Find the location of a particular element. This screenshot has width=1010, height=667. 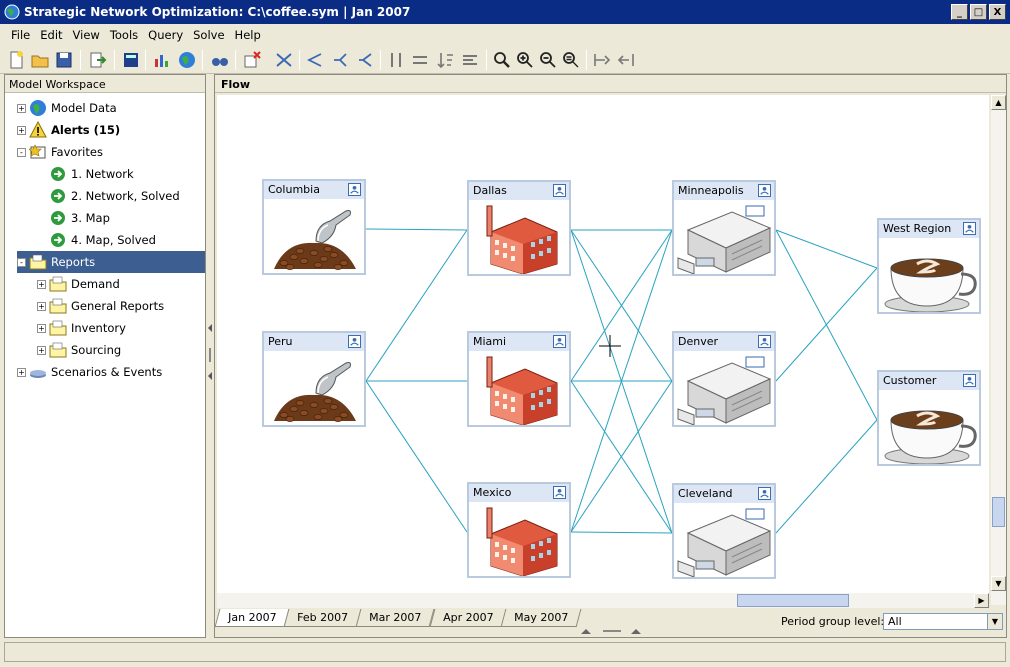

vertical-scroll-thumb is located at coordinates (998, 512).